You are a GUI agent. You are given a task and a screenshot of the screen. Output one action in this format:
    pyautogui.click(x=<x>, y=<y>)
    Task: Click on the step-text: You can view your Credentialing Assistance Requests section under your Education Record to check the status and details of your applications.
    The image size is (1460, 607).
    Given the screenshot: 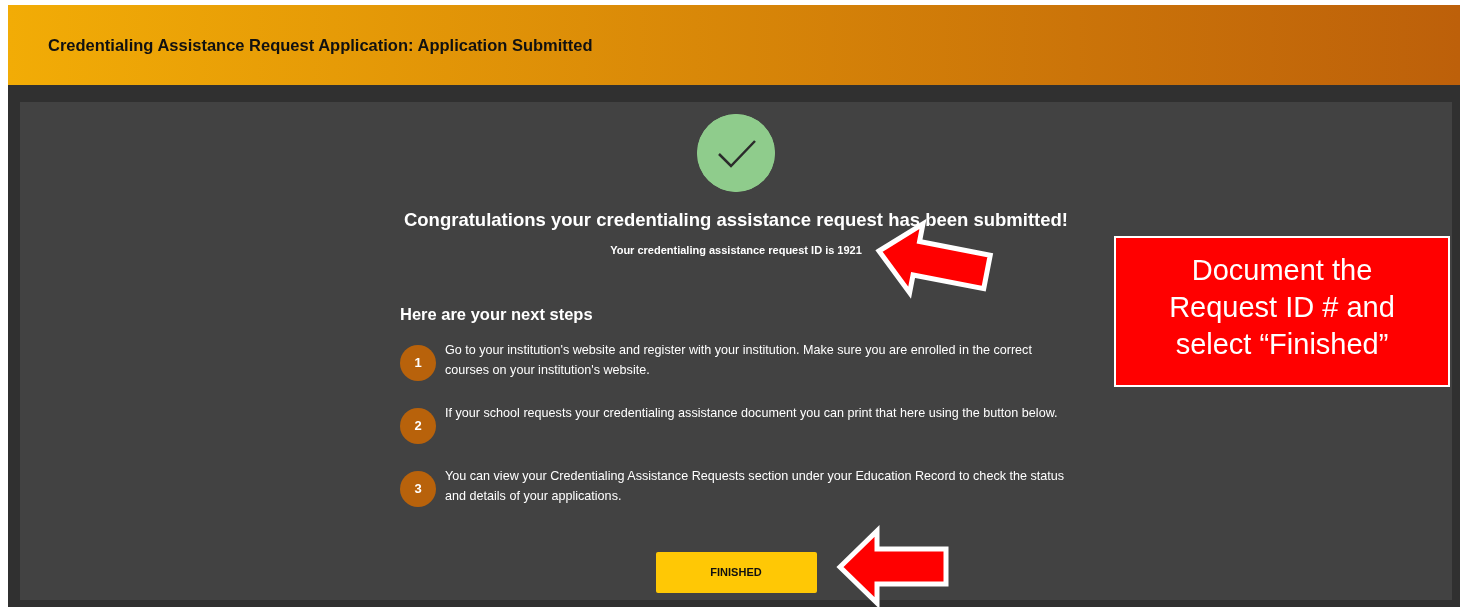 What is the action you would take?
    pyautogui.click(x=755, y=486)
    